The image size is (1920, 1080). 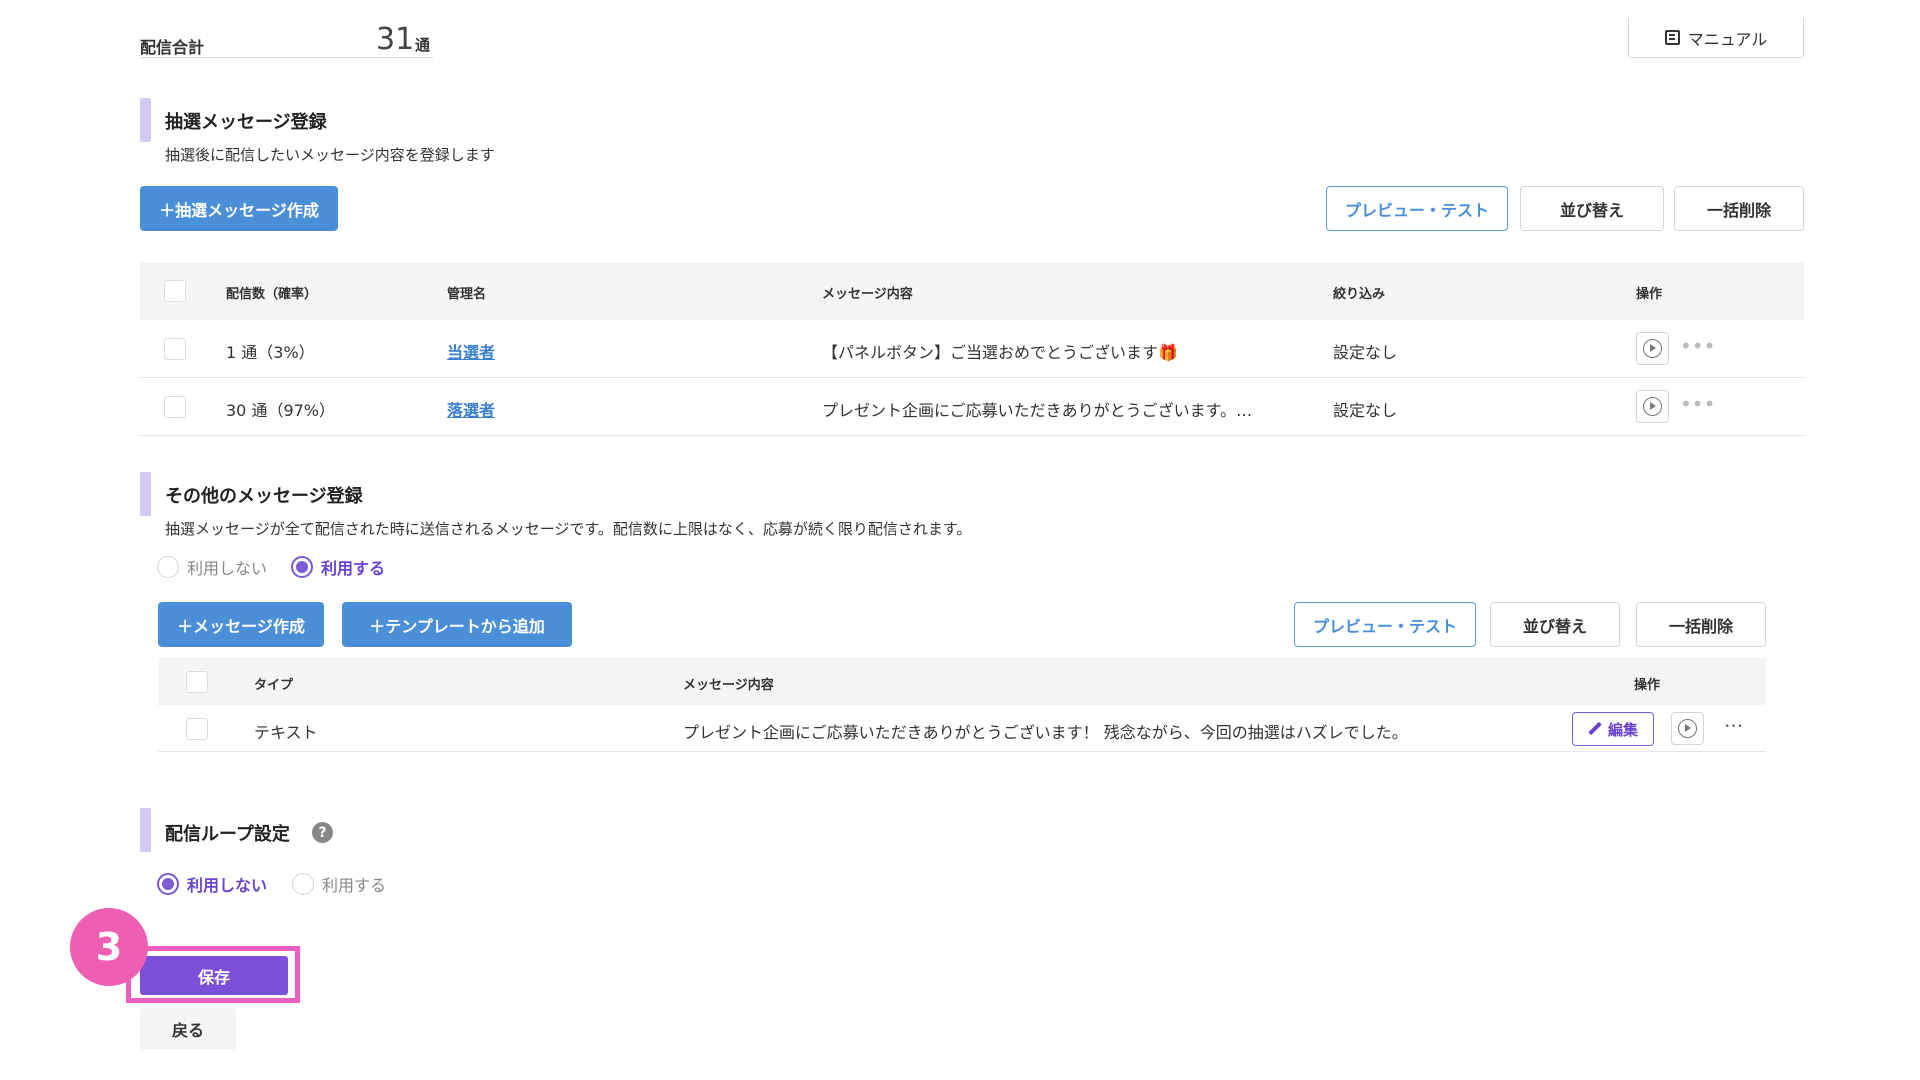 What do you see at coordinates (471, 351) in the screenshot?
I see `row-name-link: 当選者` at bounding box center [471, 351].